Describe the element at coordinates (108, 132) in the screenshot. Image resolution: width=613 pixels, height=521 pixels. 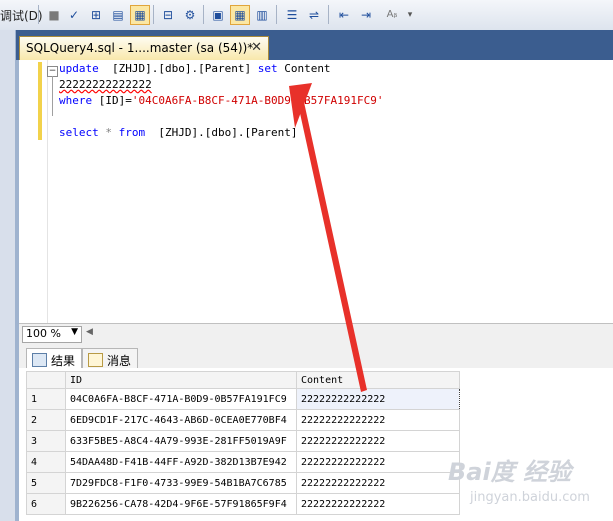
I see `code-token: *` at that location.